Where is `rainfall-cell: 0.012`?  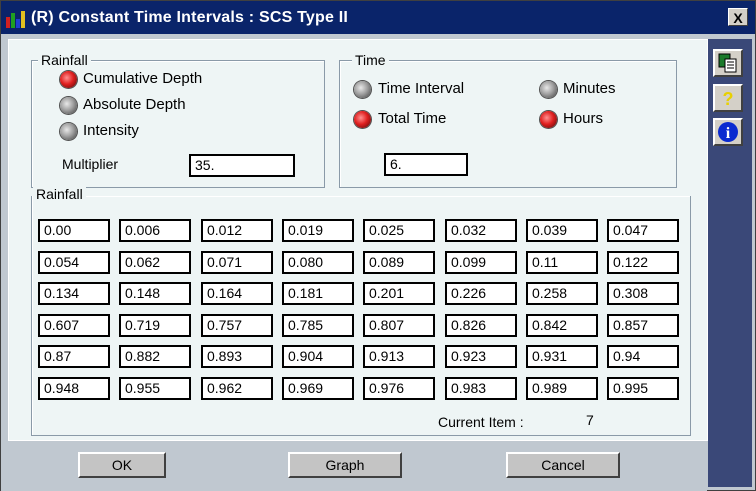
rainfall-cell: 0.012 is located at coordinates (237, 230).